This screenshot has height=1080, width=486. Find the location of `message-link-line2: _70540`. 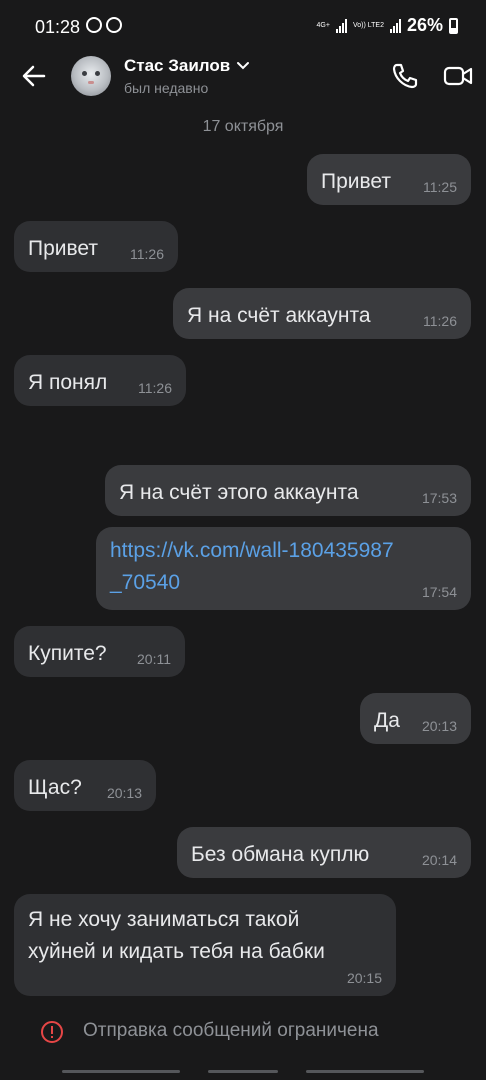

message-link-line2: _70540 is located at coordinates (145, 583).